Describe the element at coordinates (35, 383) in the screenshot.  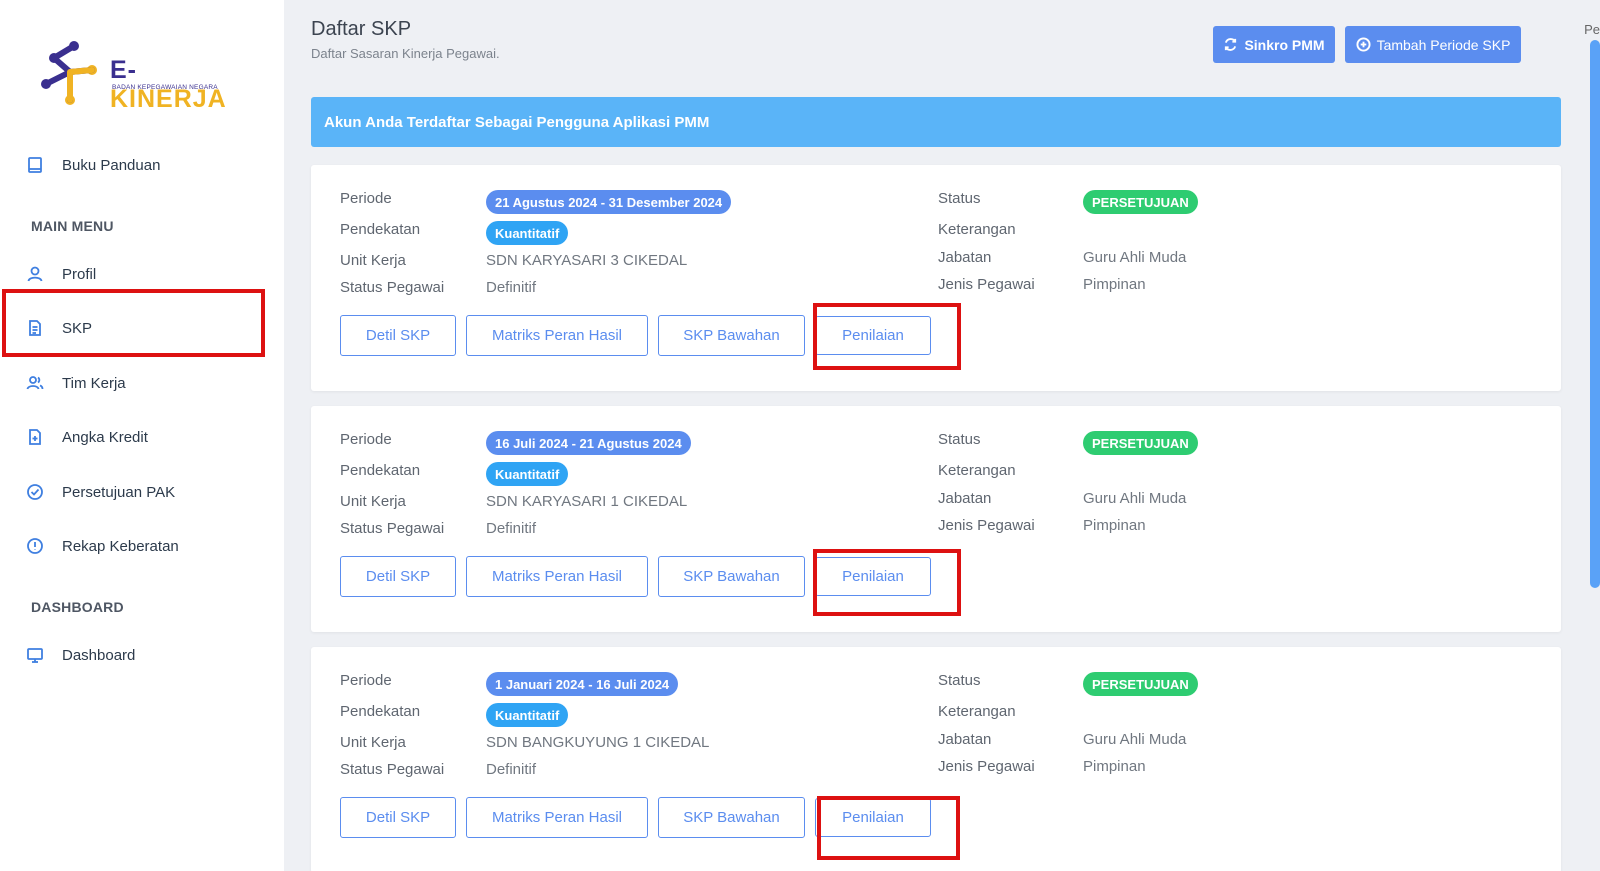
I see `users-icon` at that location.